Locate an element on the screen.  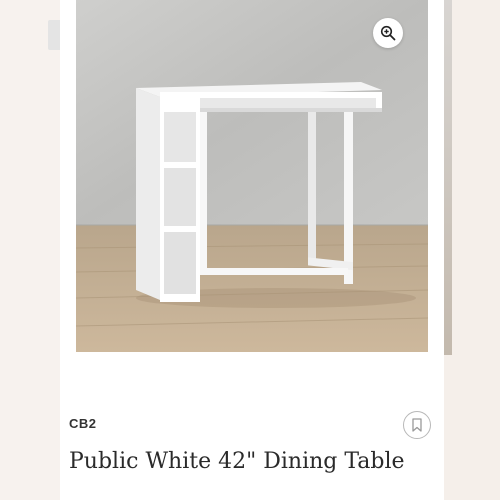
brand-name: CB2 is located at coordinates (83, 423).